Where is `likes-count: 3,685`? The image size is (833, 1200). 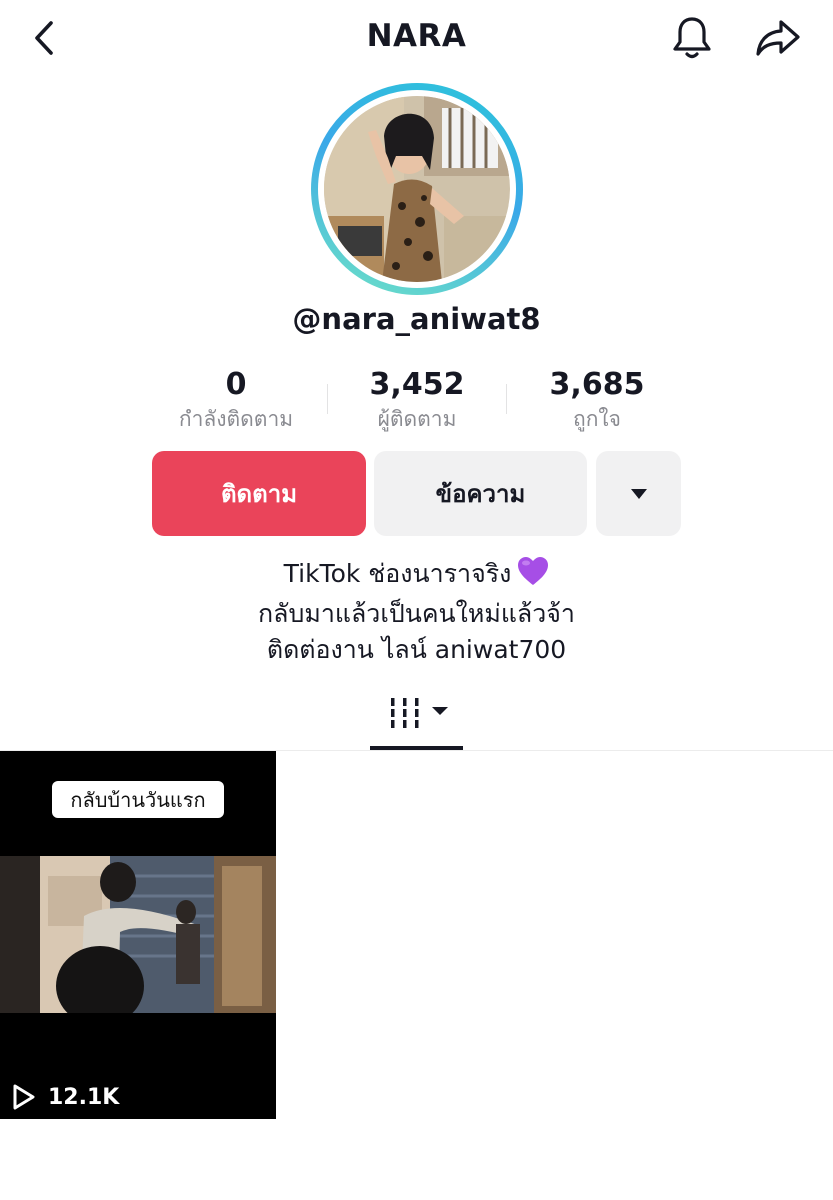
likes-count: 3,685 is located at coordinates (597, 384).